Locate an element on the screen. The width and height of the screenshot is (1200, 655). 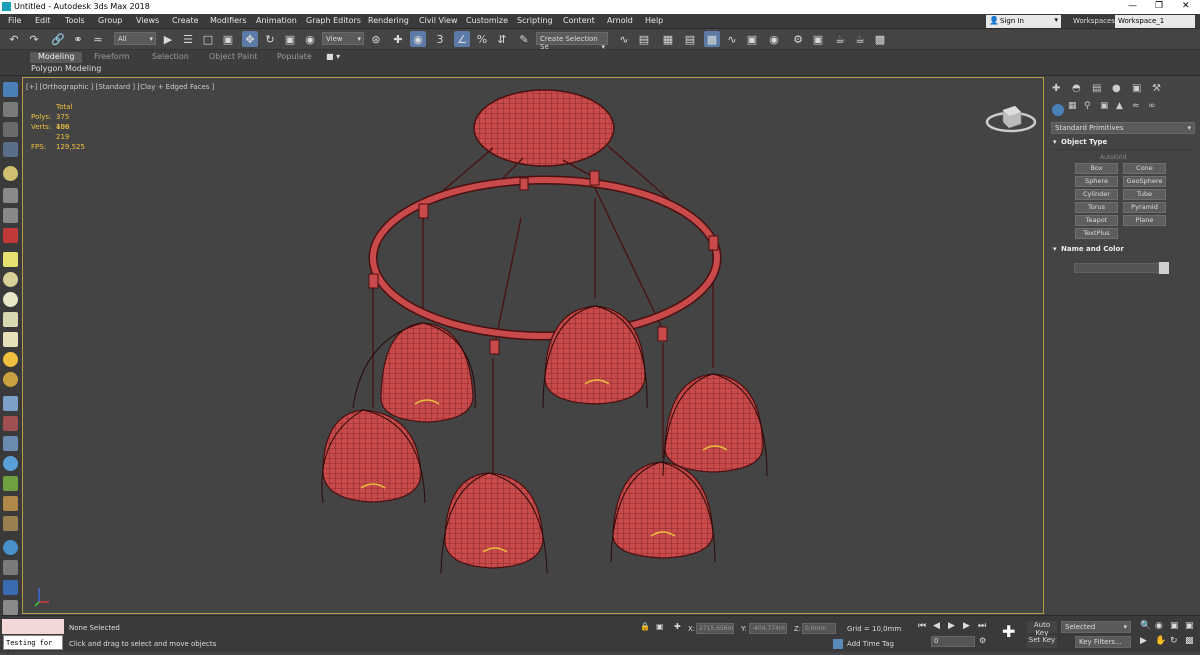
pivot-center-icon: ⊛ is located at coordinates (376, 39).